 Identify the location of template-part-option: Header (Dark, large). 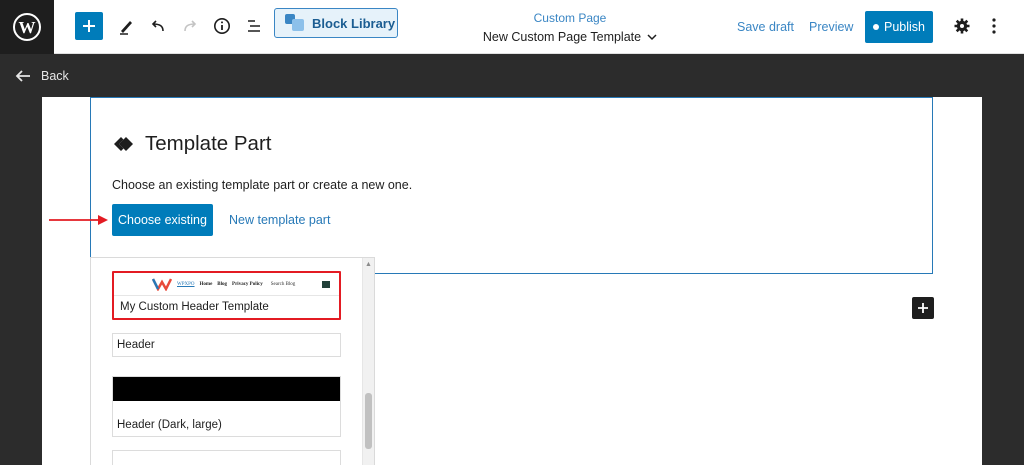
(226, 406).